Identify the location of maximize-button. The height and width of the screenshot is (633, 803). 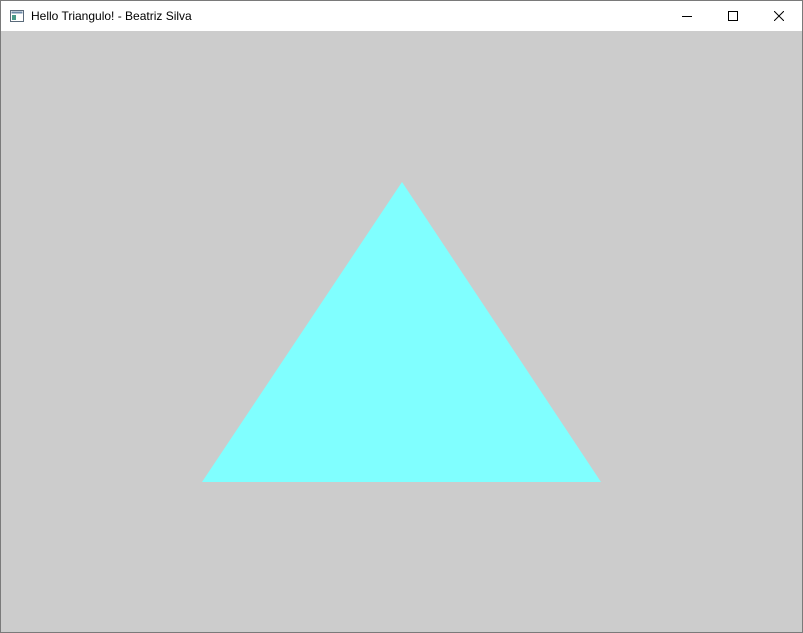
(733, 16).